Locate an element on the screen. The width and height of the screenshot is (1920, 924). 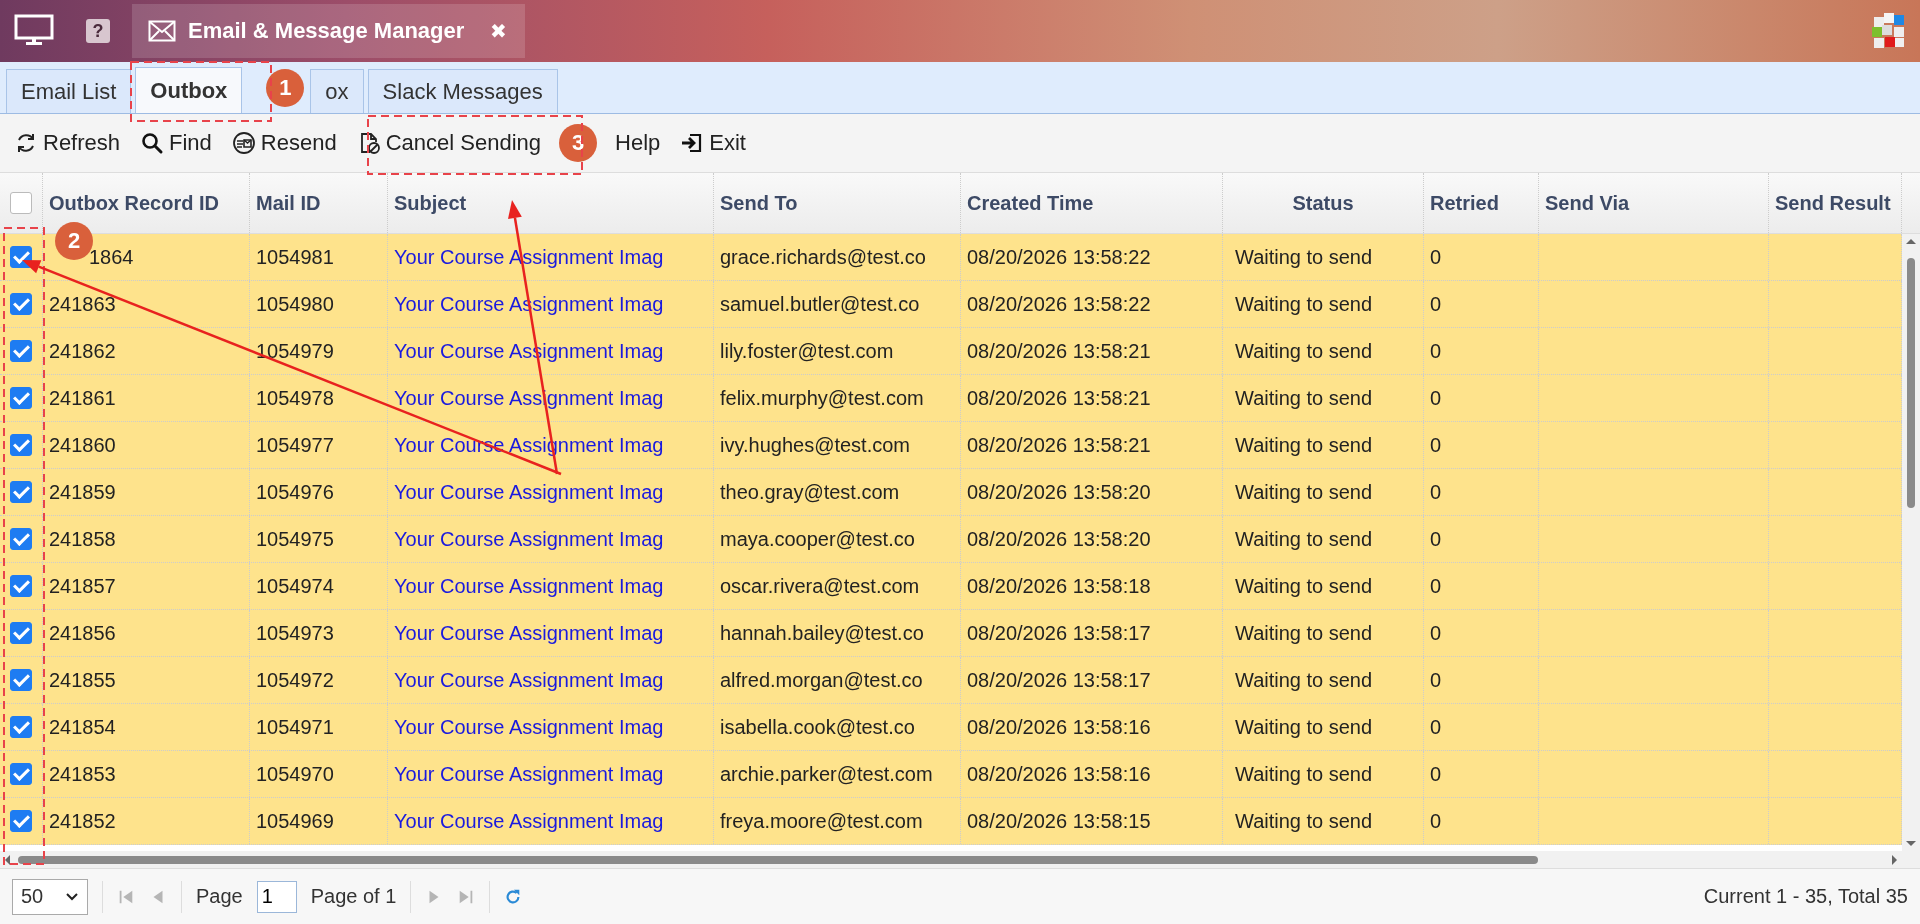
select-all-checkbox is located at coordinates (21, 203).